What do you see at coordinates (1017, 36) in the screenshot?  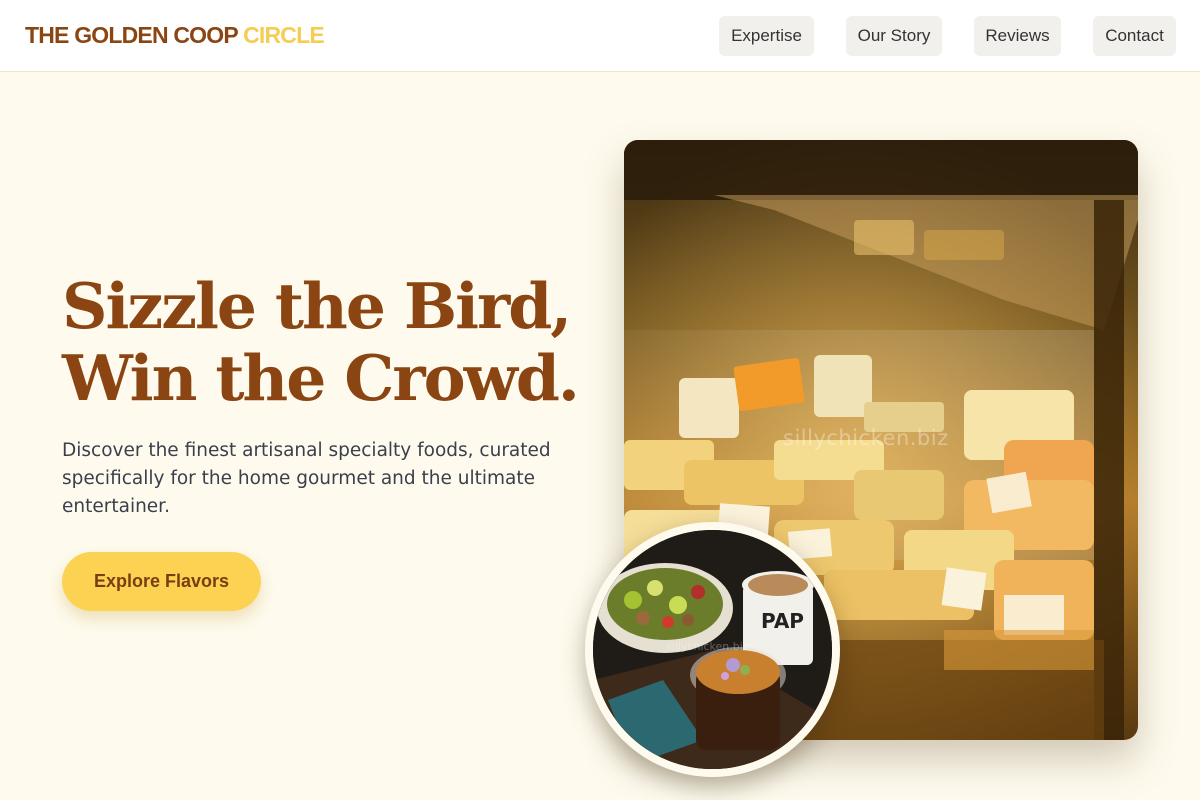 I see `nav-reviews-button: Reviews` at bounding box center [1017, 36].